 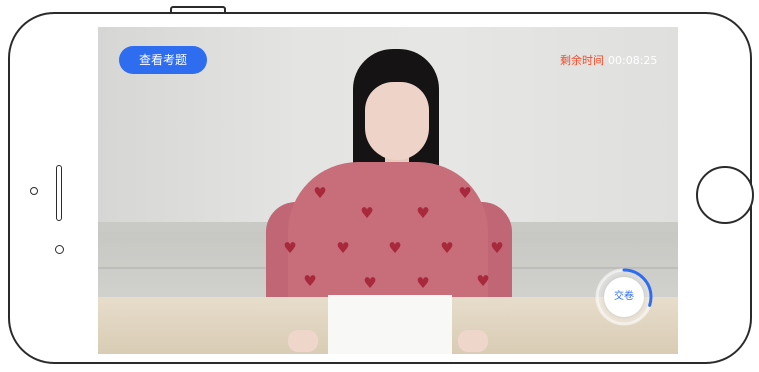 I want to click on examinee-left-hand, so click(x=303, y=341).